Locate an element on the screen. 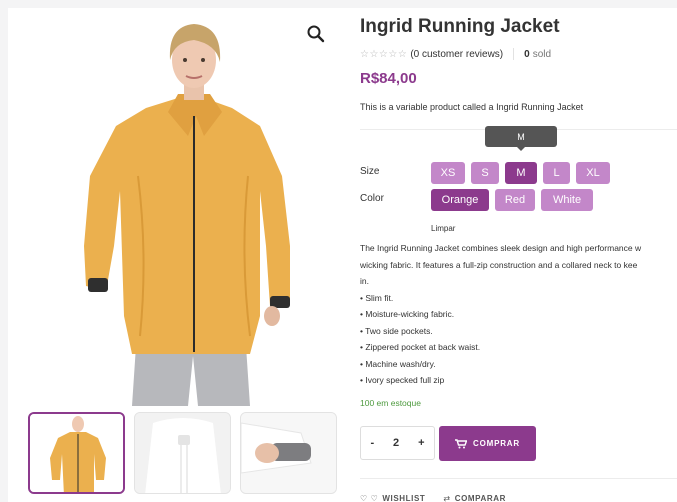 This screenshot has width=677, height=502. thumbnail-front-image is located at coordinates (76, 453).